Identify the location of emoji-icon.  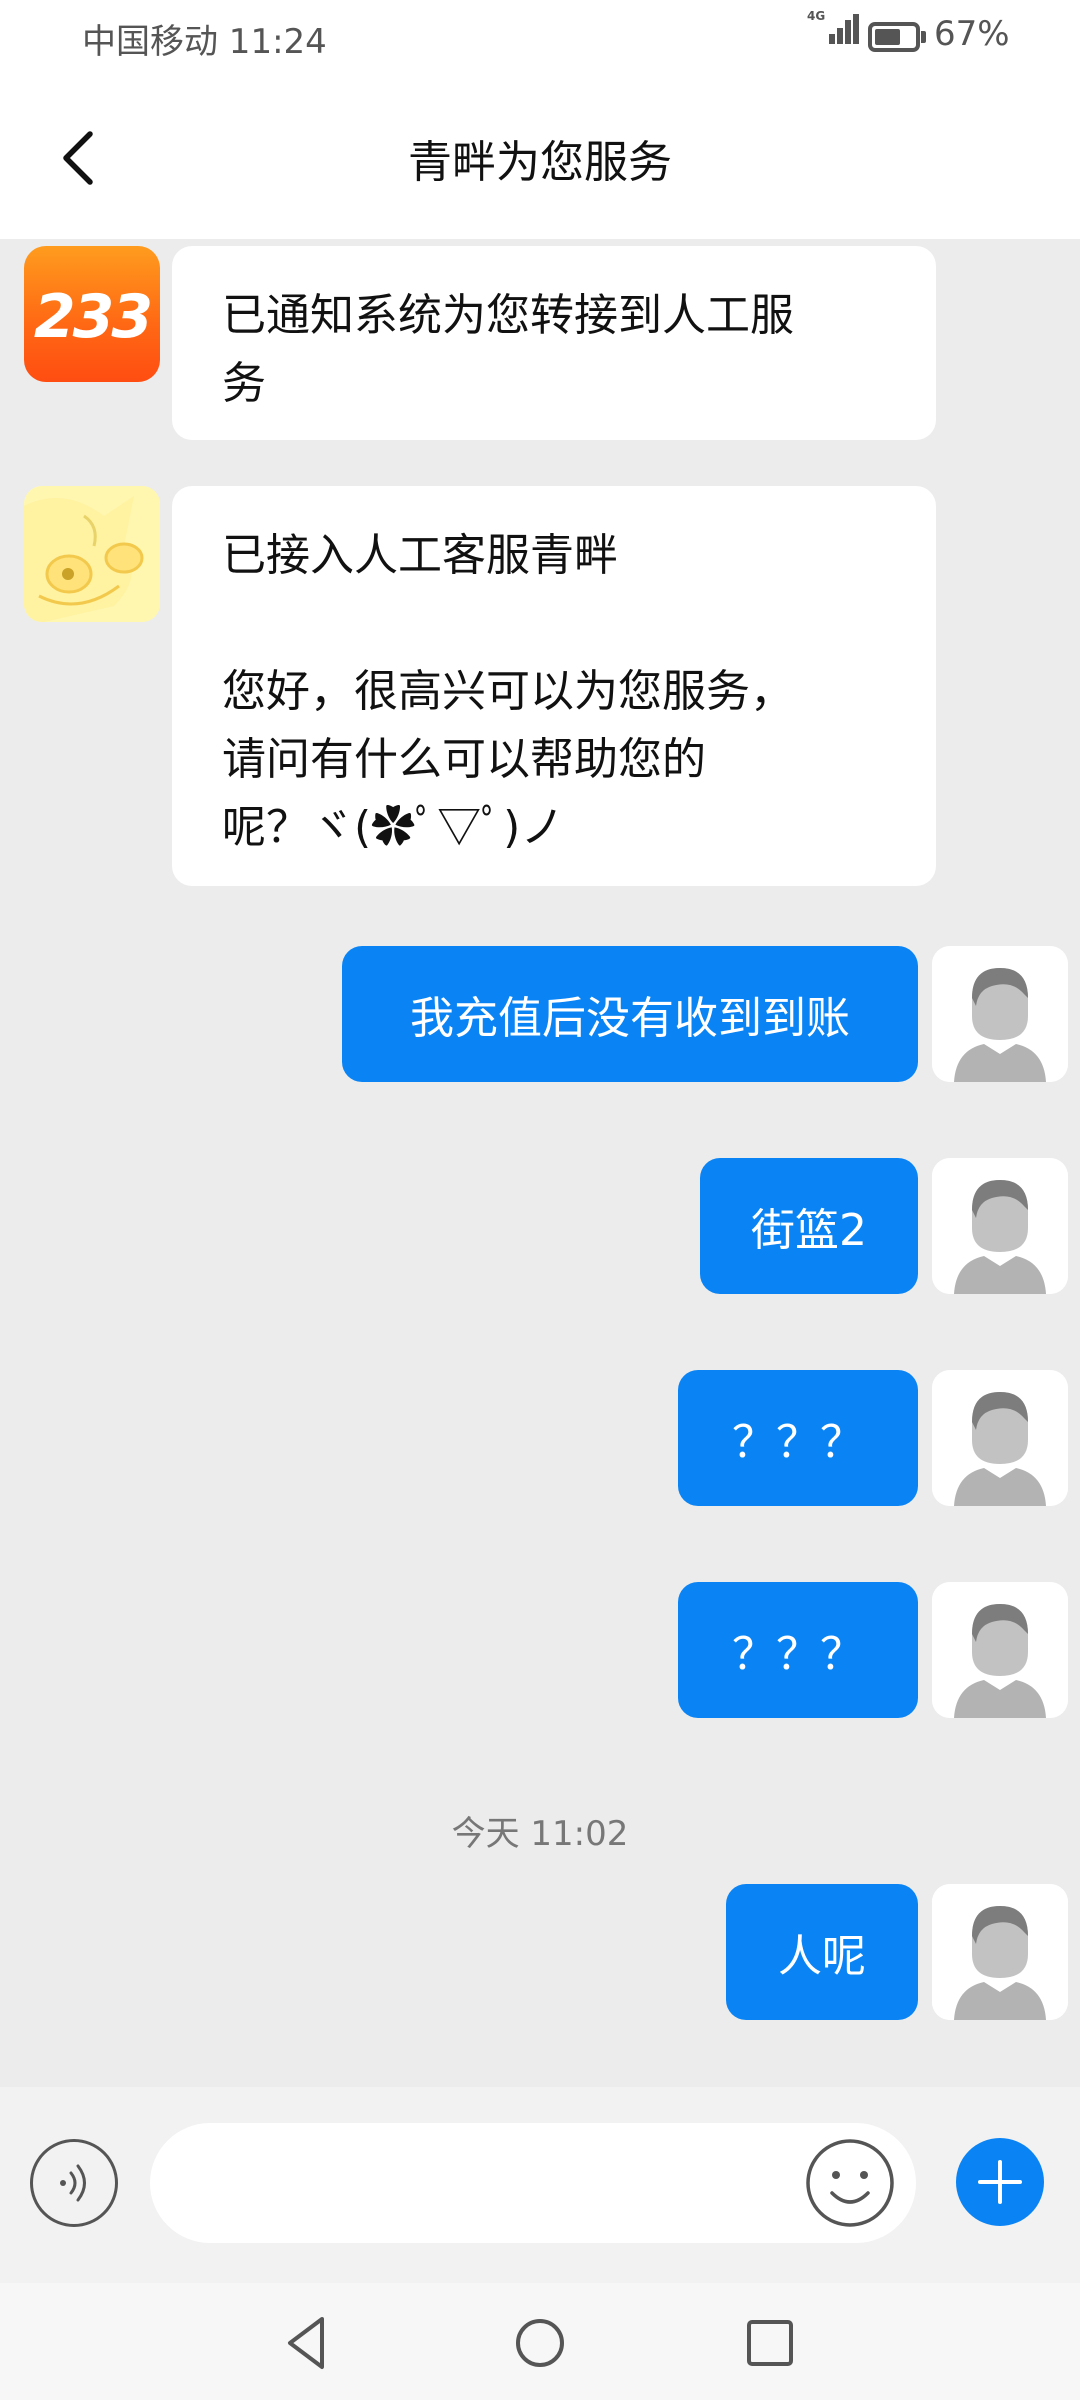
(850, 2183).